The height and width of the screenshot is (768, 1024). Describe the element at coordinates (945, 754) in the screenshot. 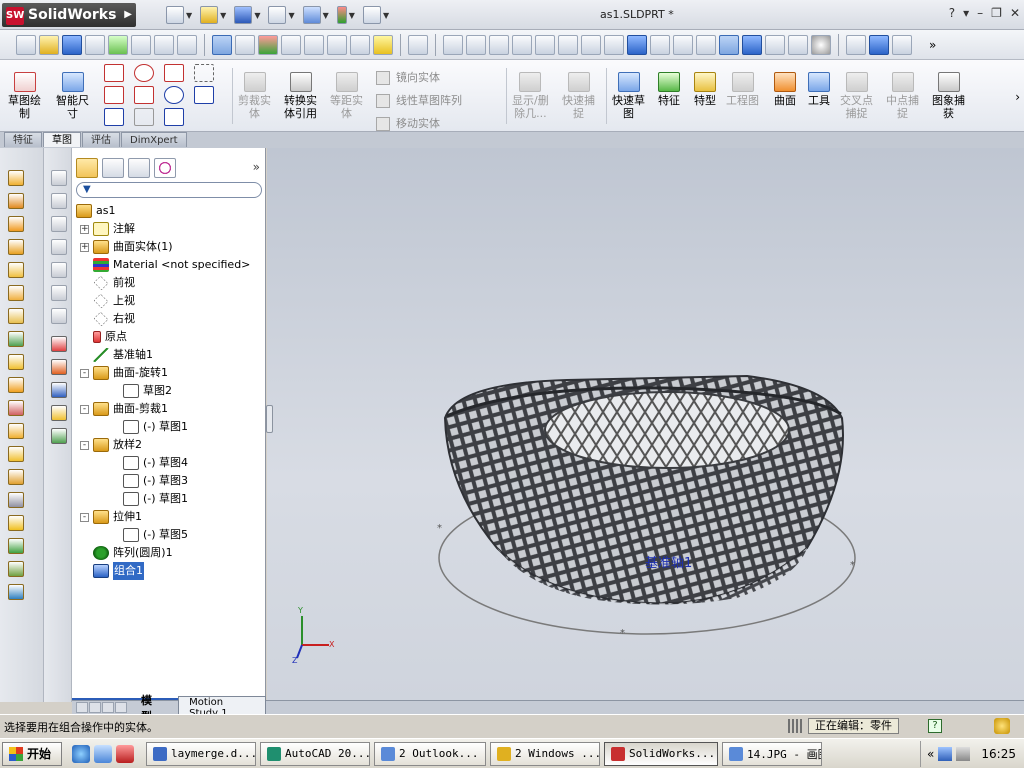

I see `network-icon` at that location.